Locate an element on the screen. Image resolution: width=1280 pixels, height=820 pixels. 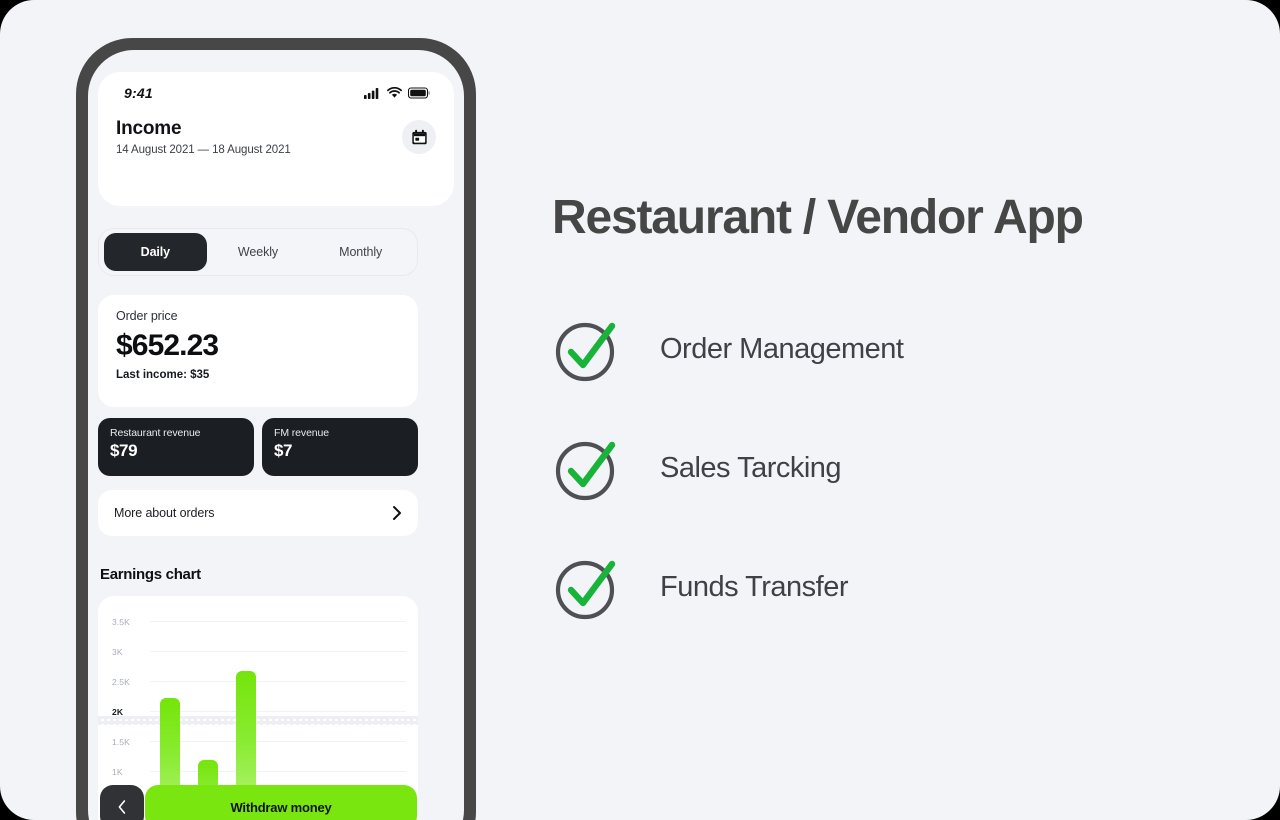
fm-revenue-value: $7 is located at coordinates (283, 450).